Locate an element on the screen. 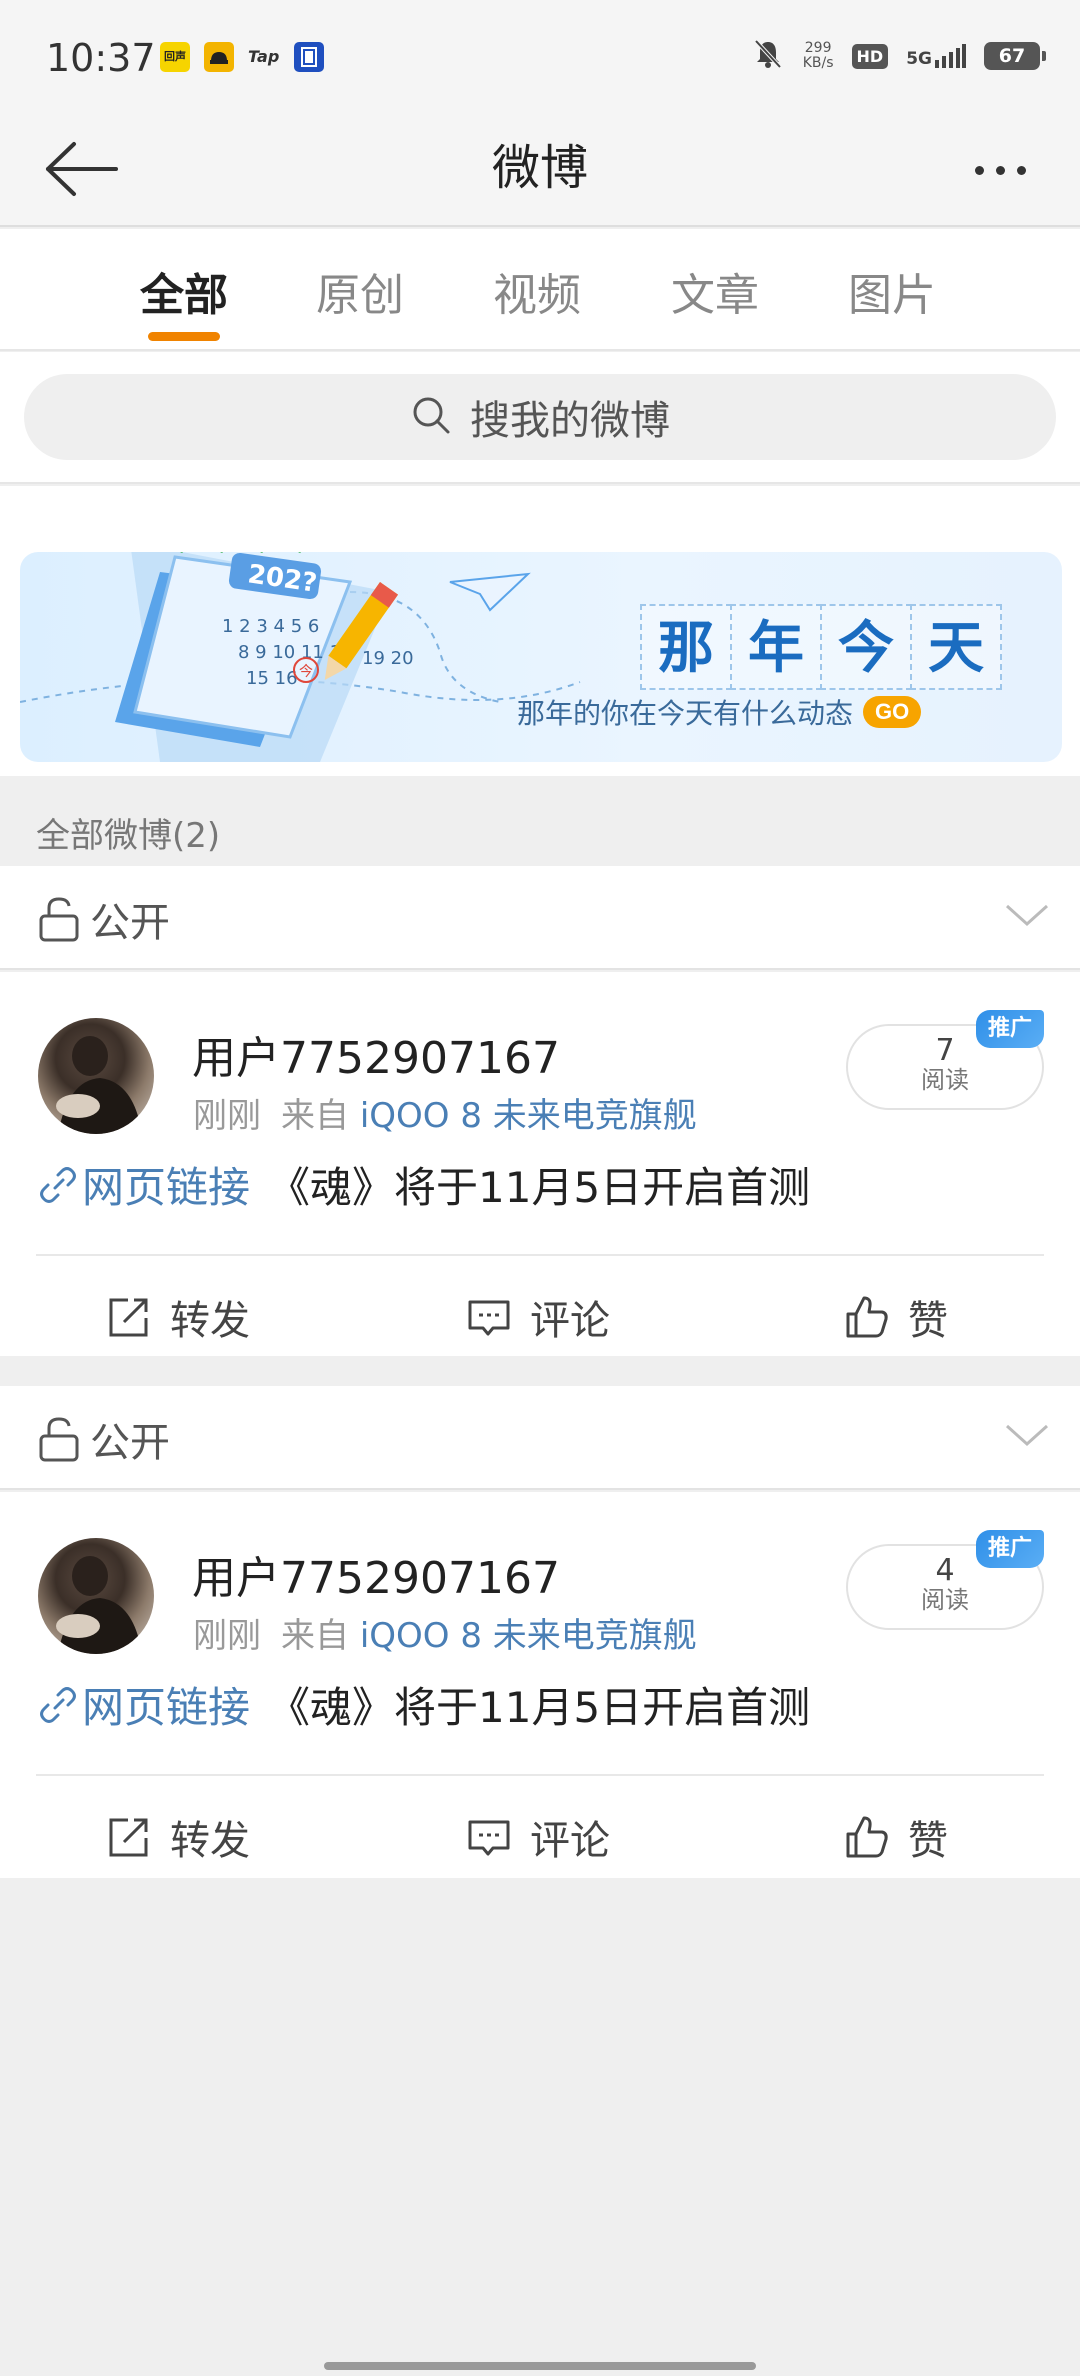 The height and width of the screenshot is (2376, 1080). tab-bar: 全部 原创 视频 文章 图片 is located at coordinates (540, 290).